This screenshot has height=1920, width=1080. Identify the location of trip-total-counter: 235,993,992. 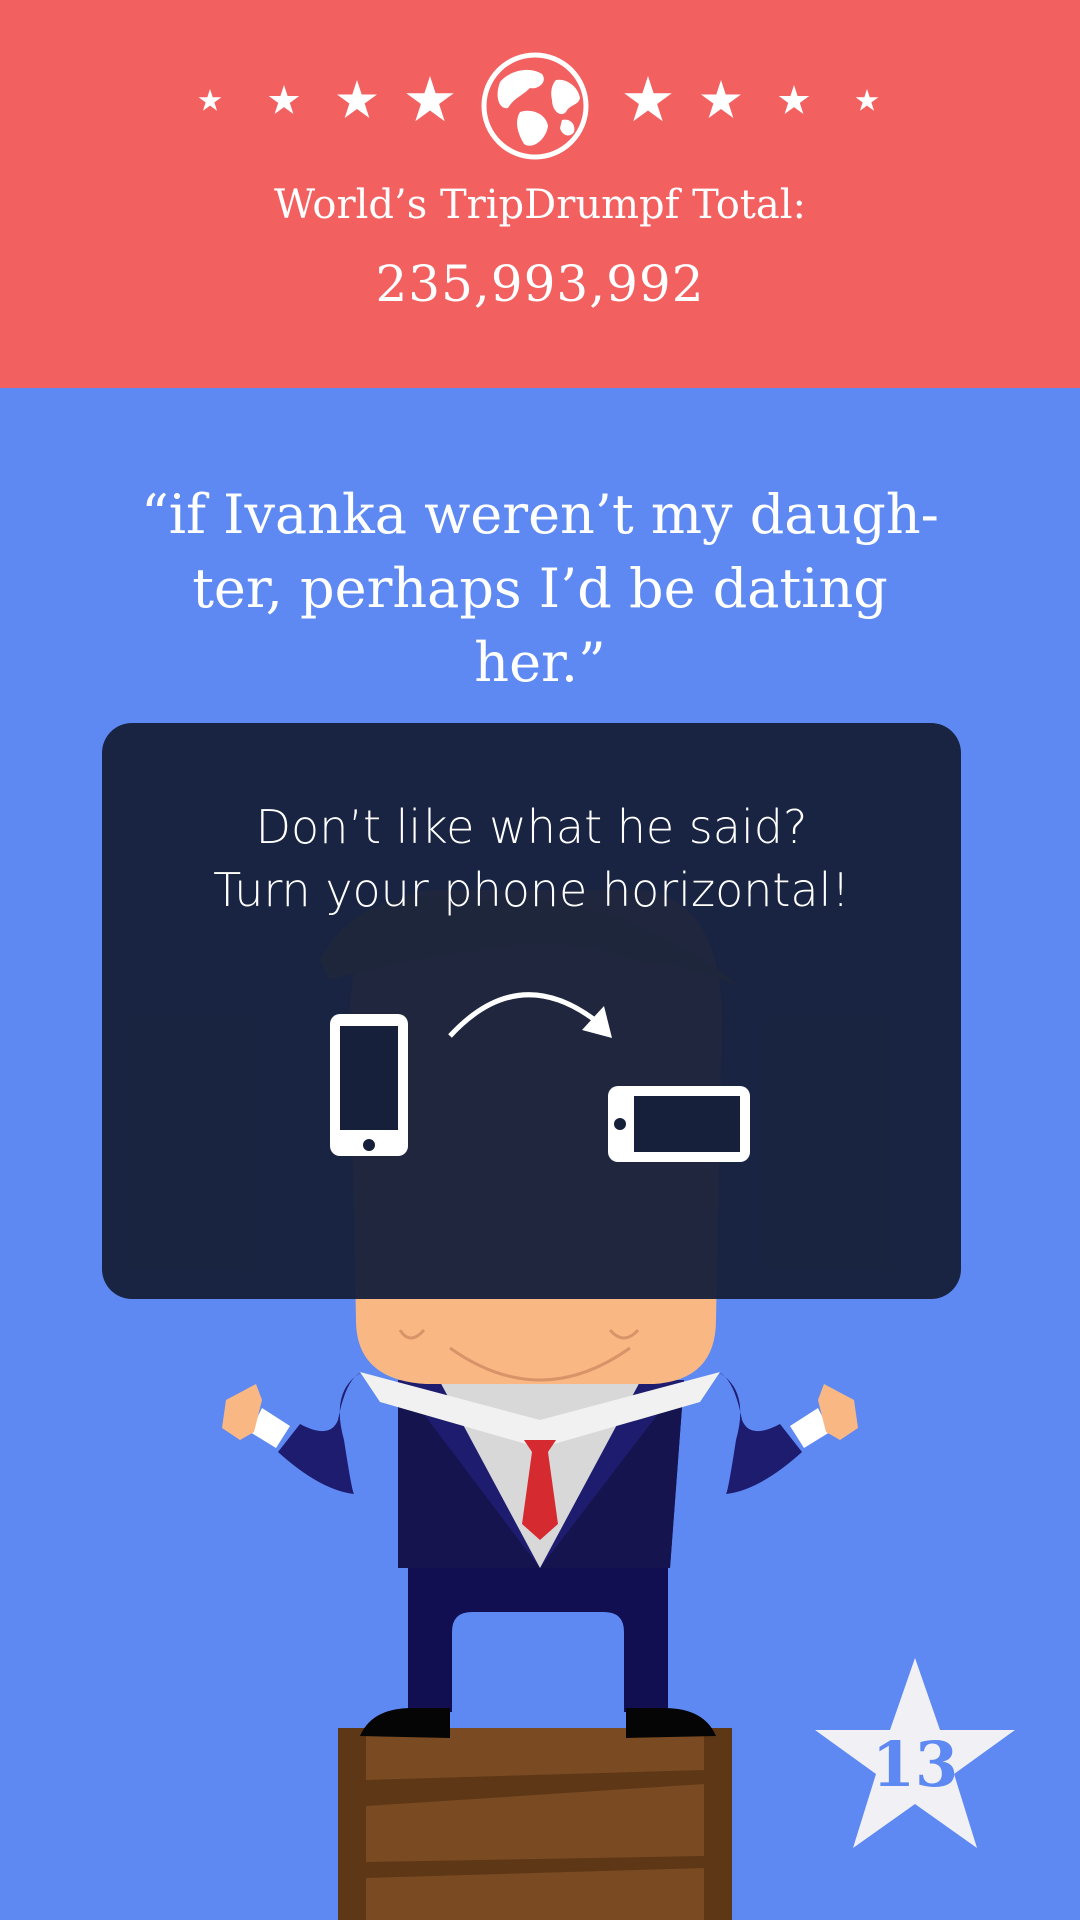
(540, 284).